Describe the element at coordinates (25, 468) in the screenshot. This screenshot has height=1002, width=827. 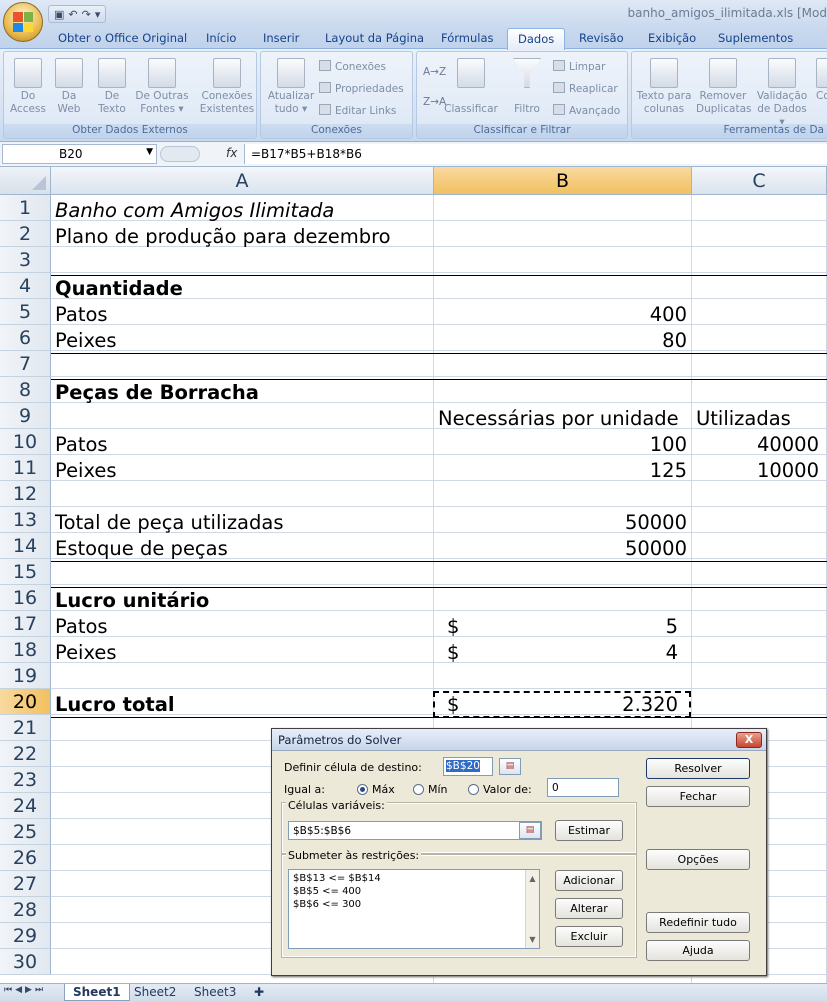
I see `row-header-11: 11` at that location.